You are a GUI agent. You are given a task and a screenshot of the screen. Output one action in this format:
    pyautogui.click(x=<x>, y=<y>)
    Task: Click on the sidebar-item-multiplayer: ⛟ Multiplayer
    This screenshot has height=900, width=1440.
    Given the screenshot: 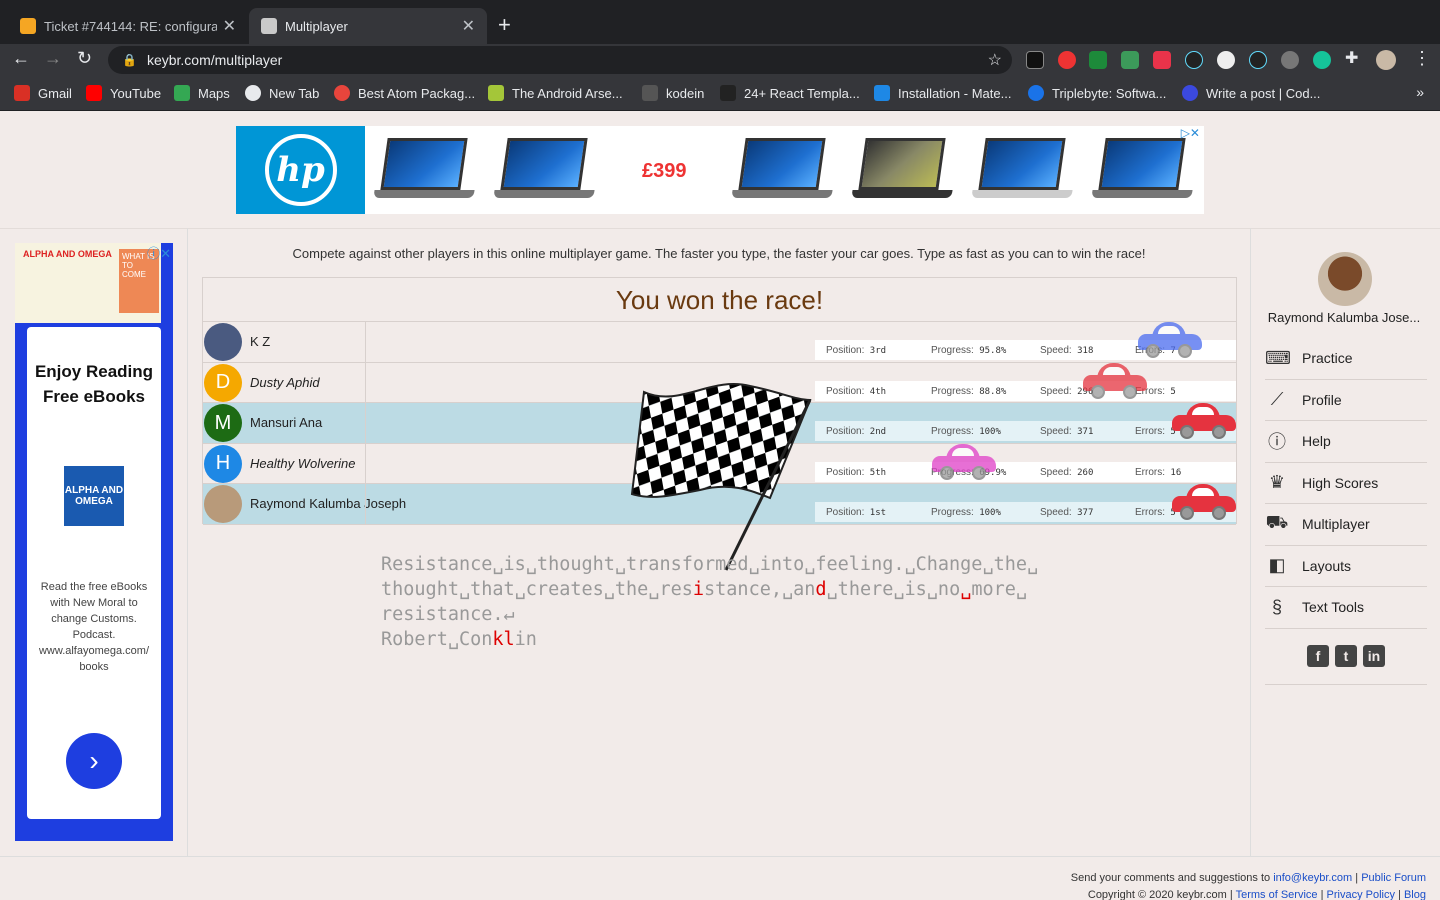 What is the action you would take?
    pyautogui.click(x=1346, y=525)
    